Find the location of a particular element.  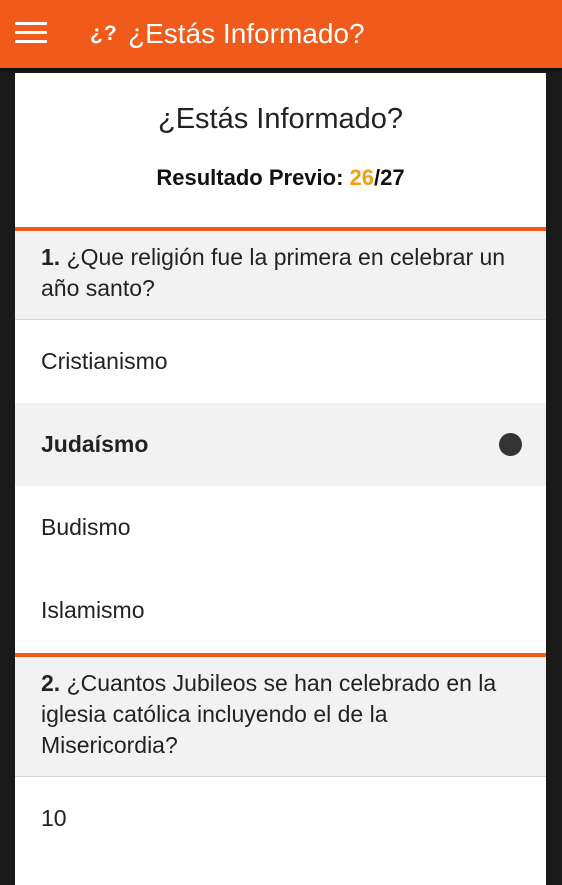

radio-selected-icon is located at coordinates (510, 444).